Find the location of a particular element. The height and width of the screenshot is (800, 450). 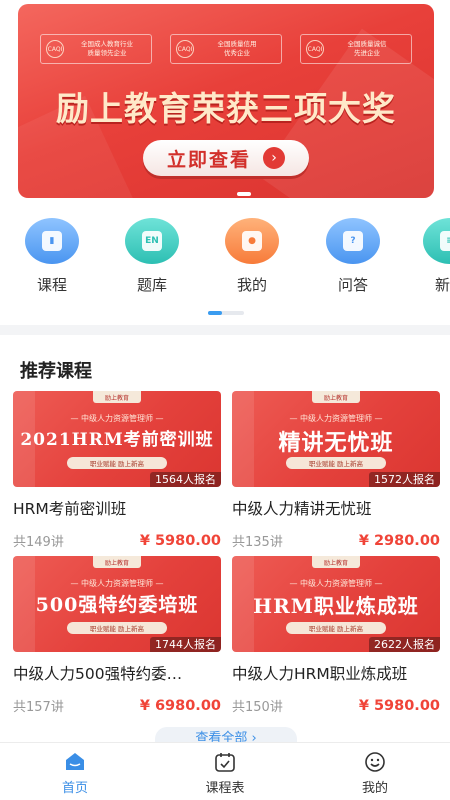

section-divider is located at coordinates (225, 330).